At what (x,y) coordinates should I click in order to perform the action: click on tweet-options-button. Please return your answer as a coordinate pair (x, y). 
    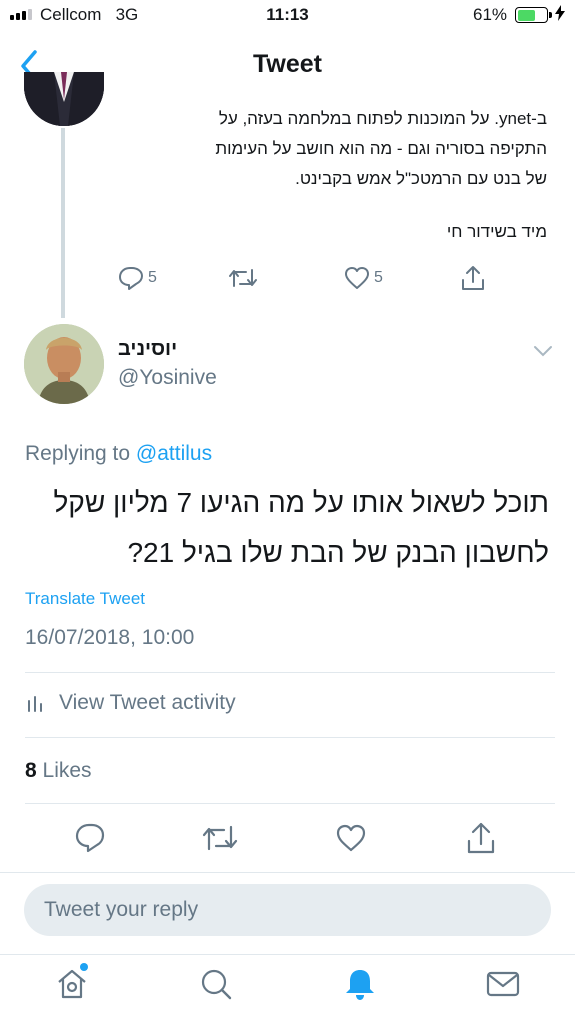
    Looking at the image, I should click on (543, 353).